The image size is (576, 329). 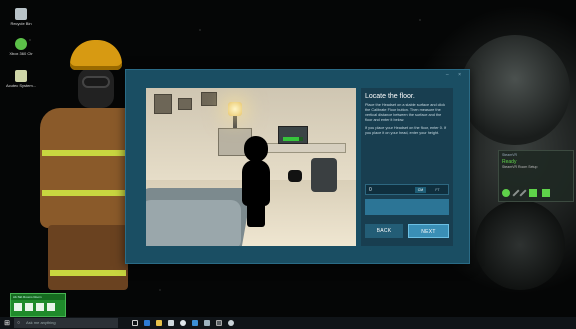 I want to click on firefighter-mask, so click(x=96, y=88).